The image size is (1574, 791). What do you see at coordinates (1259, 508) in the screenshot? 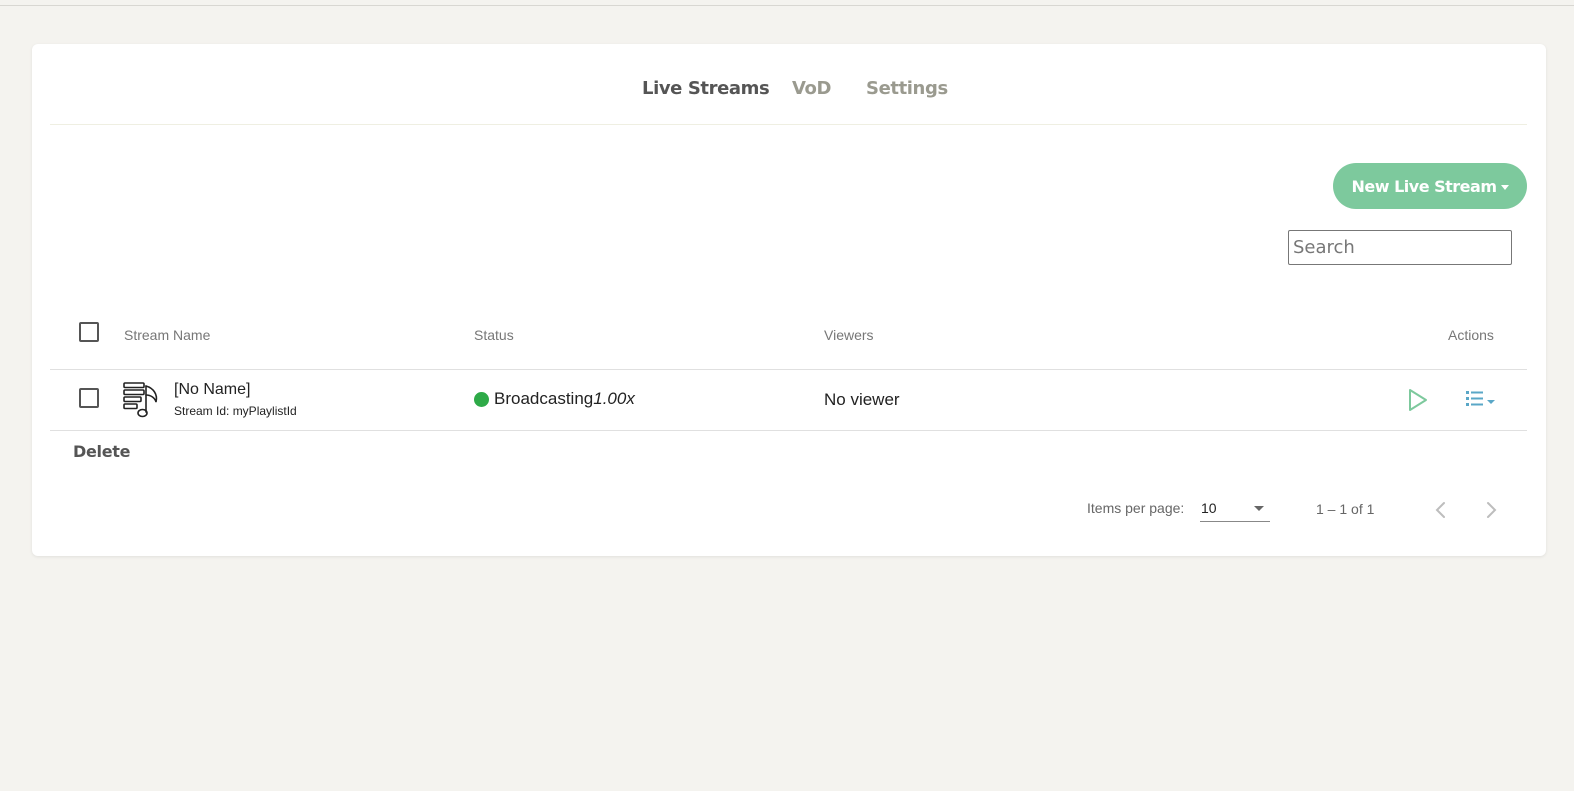
I see `dropdown-arrow-icon` at bounding box center [1259, 508].